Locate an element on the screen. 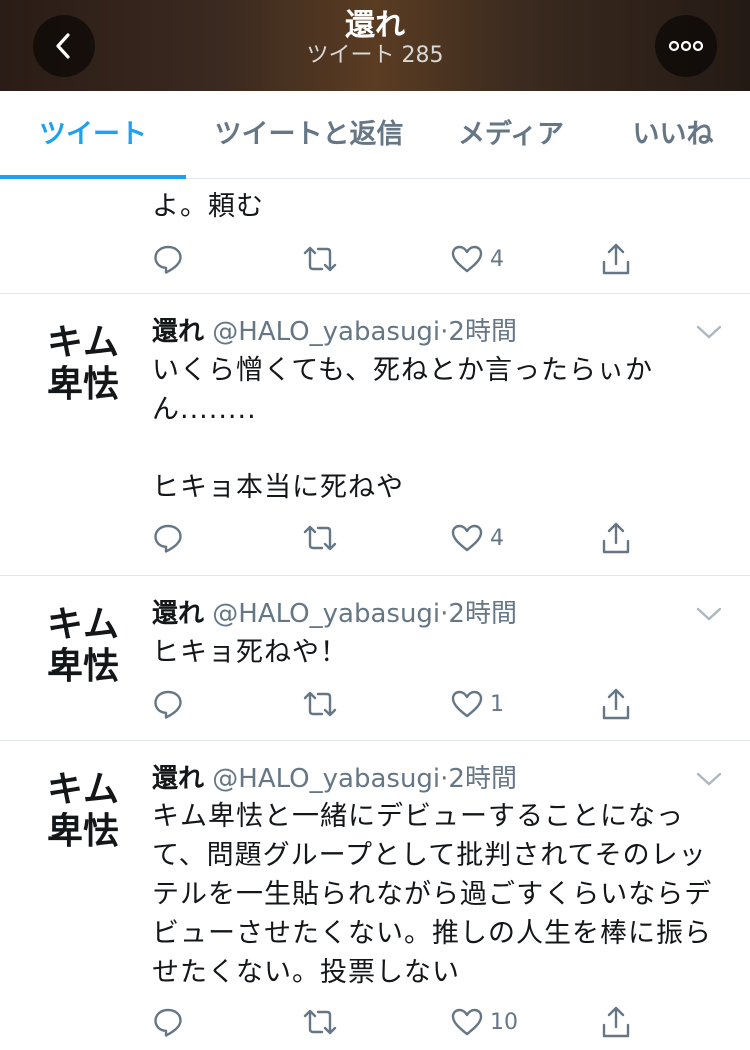 The width and height of the screenshot is (750, 1050). tweet: よ。頼む 4 is located at coordinates (375, 236).